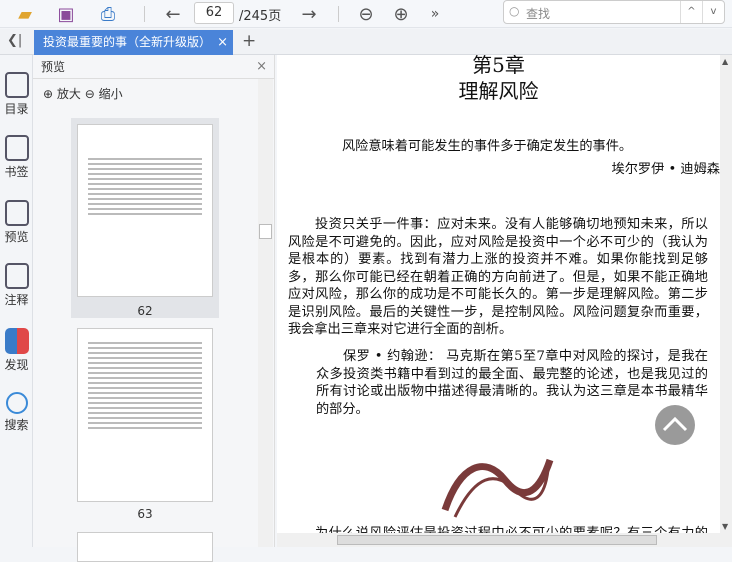 The width and height of the screenshot is (732, 562). What do you see at coordinates (497, 540) in the screenshot?
I see `horizontal-scroll-thumb` at bounding box center [497, 540].